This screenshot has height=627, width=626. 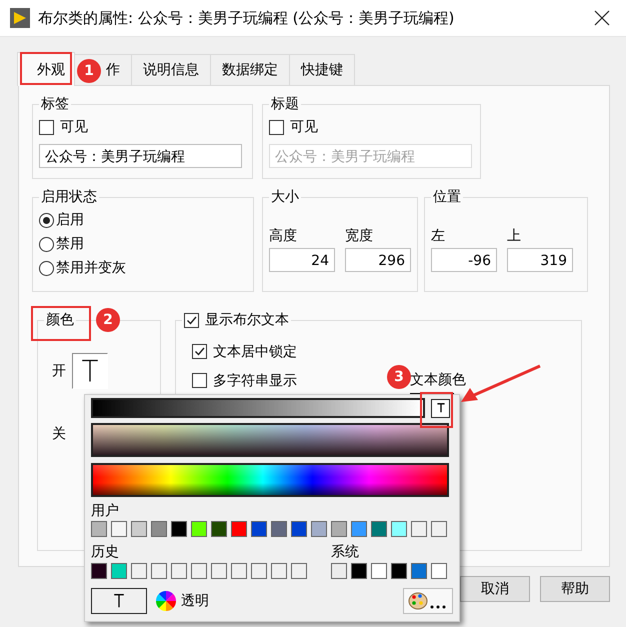 What do you see at coordinates (59, 371) in the screenshot?
I see `switch-label: 开` at bounding box center [59, 371].